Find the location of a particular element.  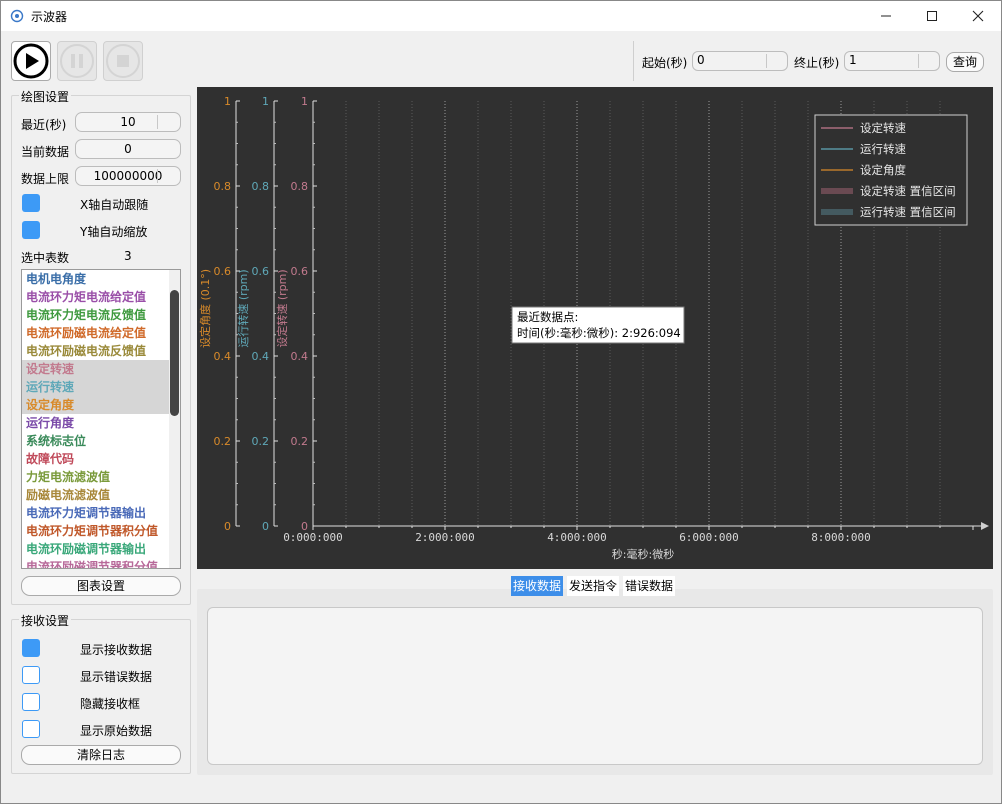

recent-label: 最近(秒) is located at coordinates (44, 125).